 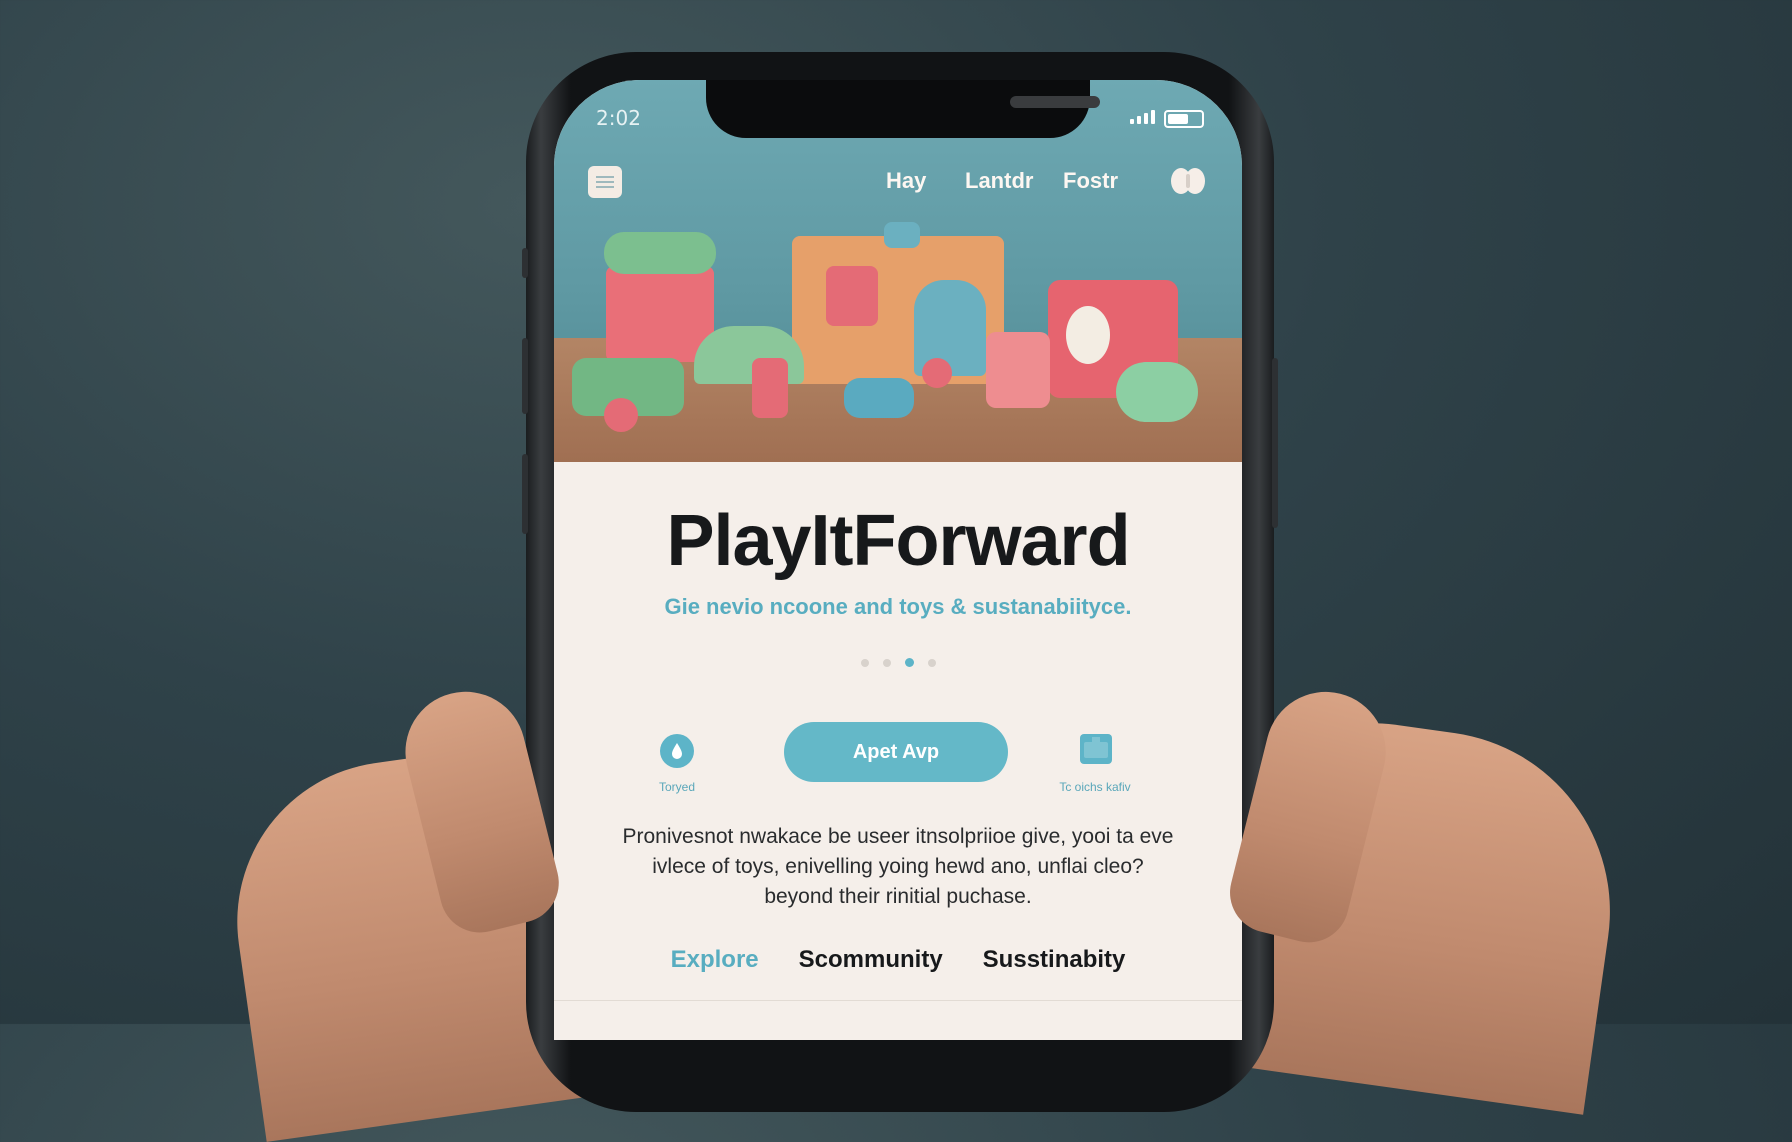 What do you see at coordinates (1184, 119) in the screenshot?
I see `battery-icon` at bounding box center [1184, 119].